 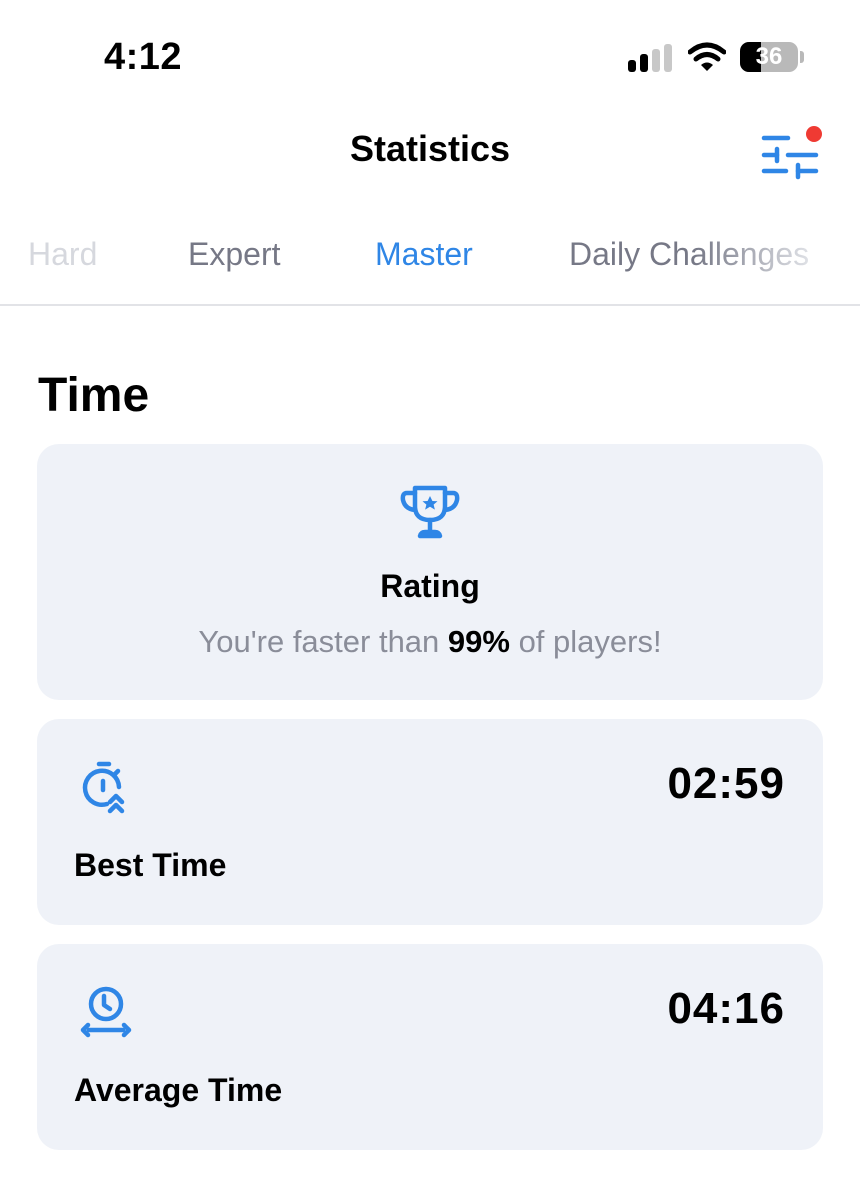 What do you see at coordinates (94, 395) in the screenshot?
I see `section-title: Time` at bounding box center [94, 395].